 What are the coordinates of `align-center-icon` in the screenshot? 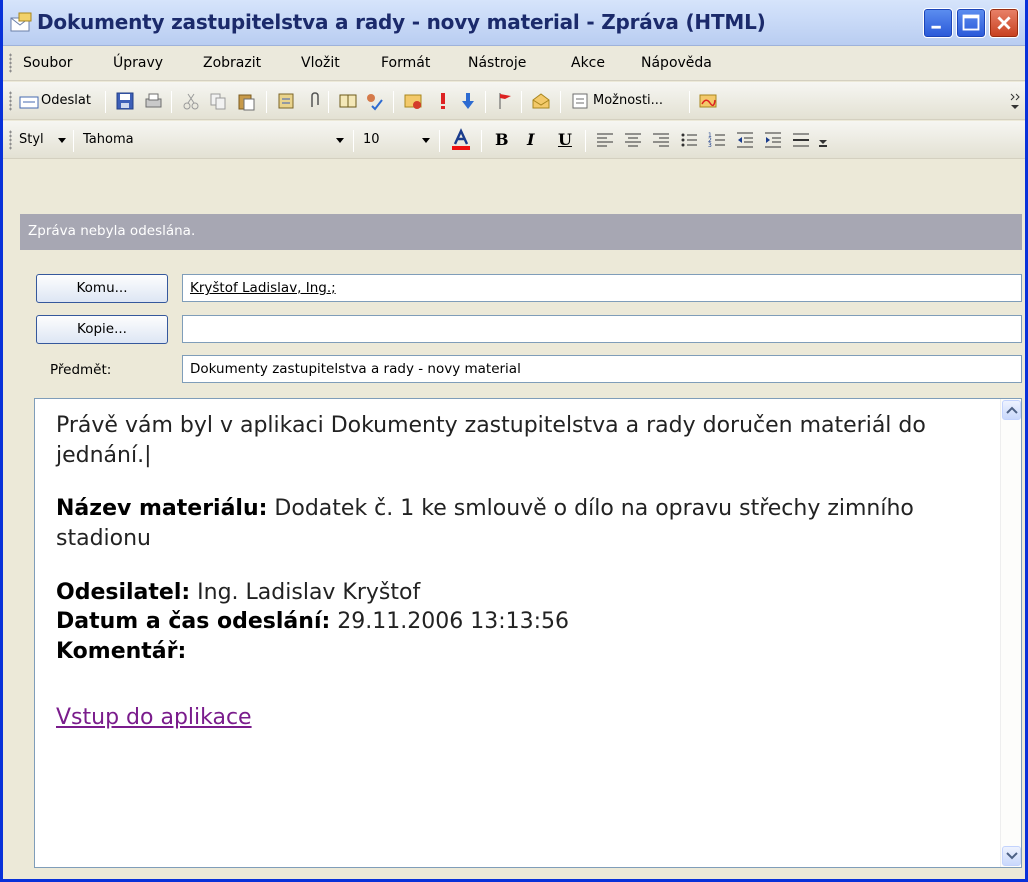 It's located at (633, 140).